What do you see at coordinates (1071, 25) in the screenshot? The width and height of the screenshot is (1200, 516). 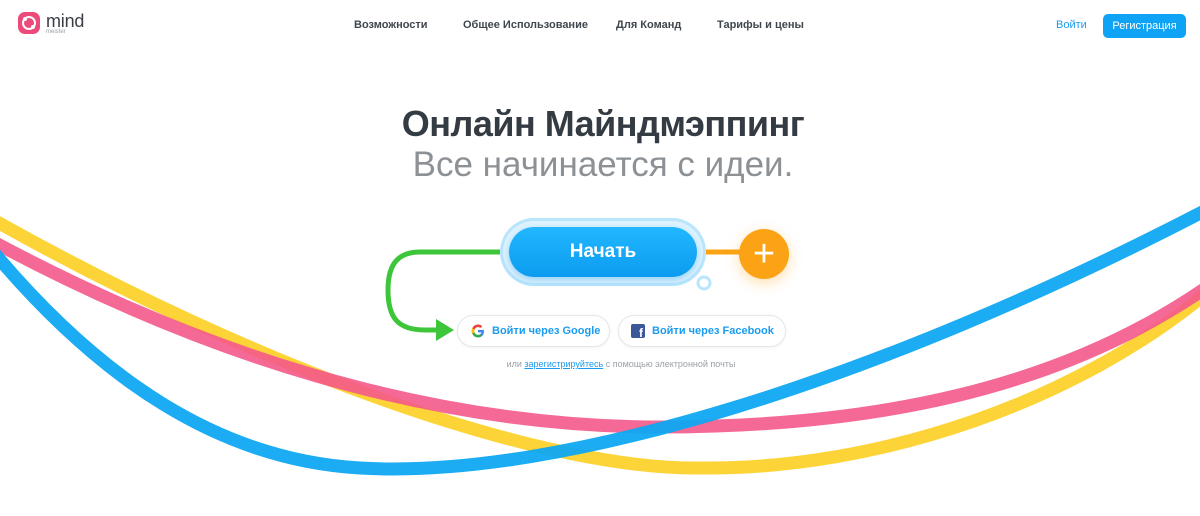 I see `login-link: Войти` at bounding box center [1071, 25].